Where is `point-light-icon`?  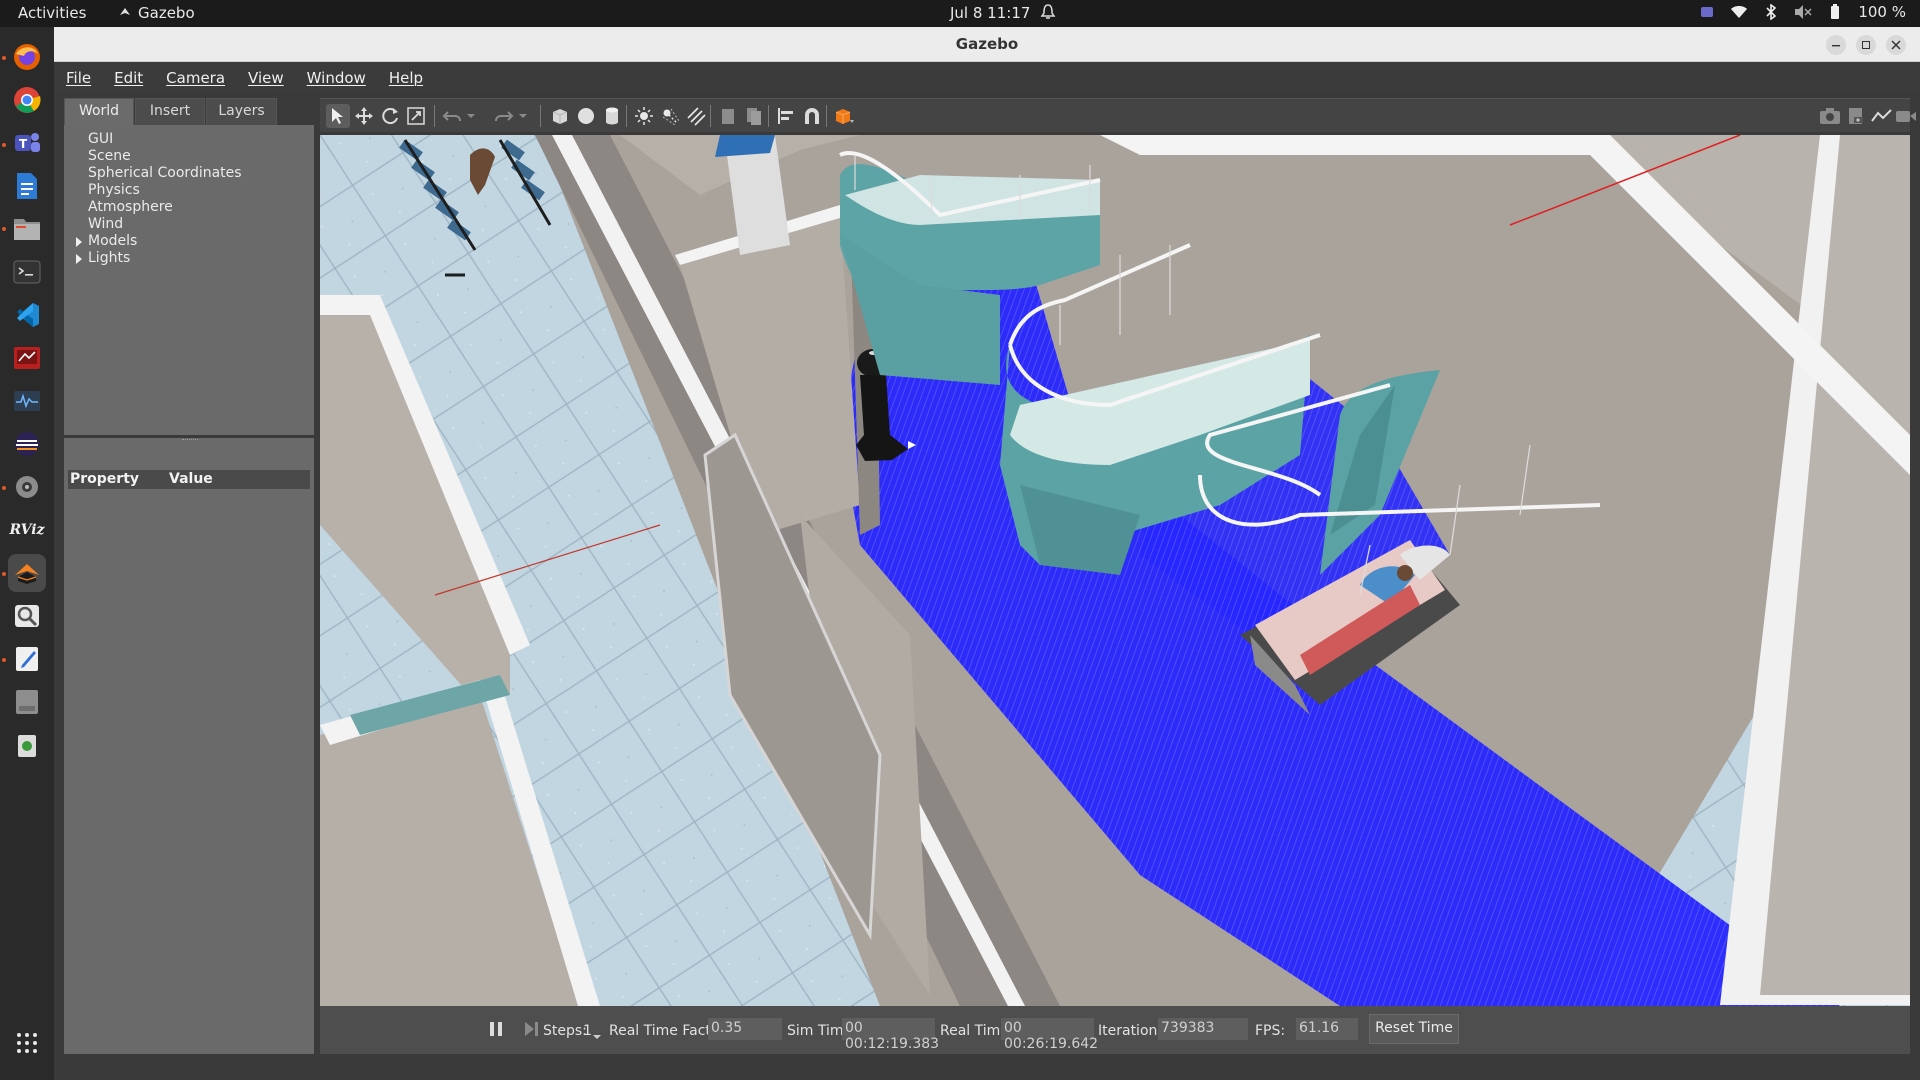
point-light-icon is located at coordinates (644, 116).